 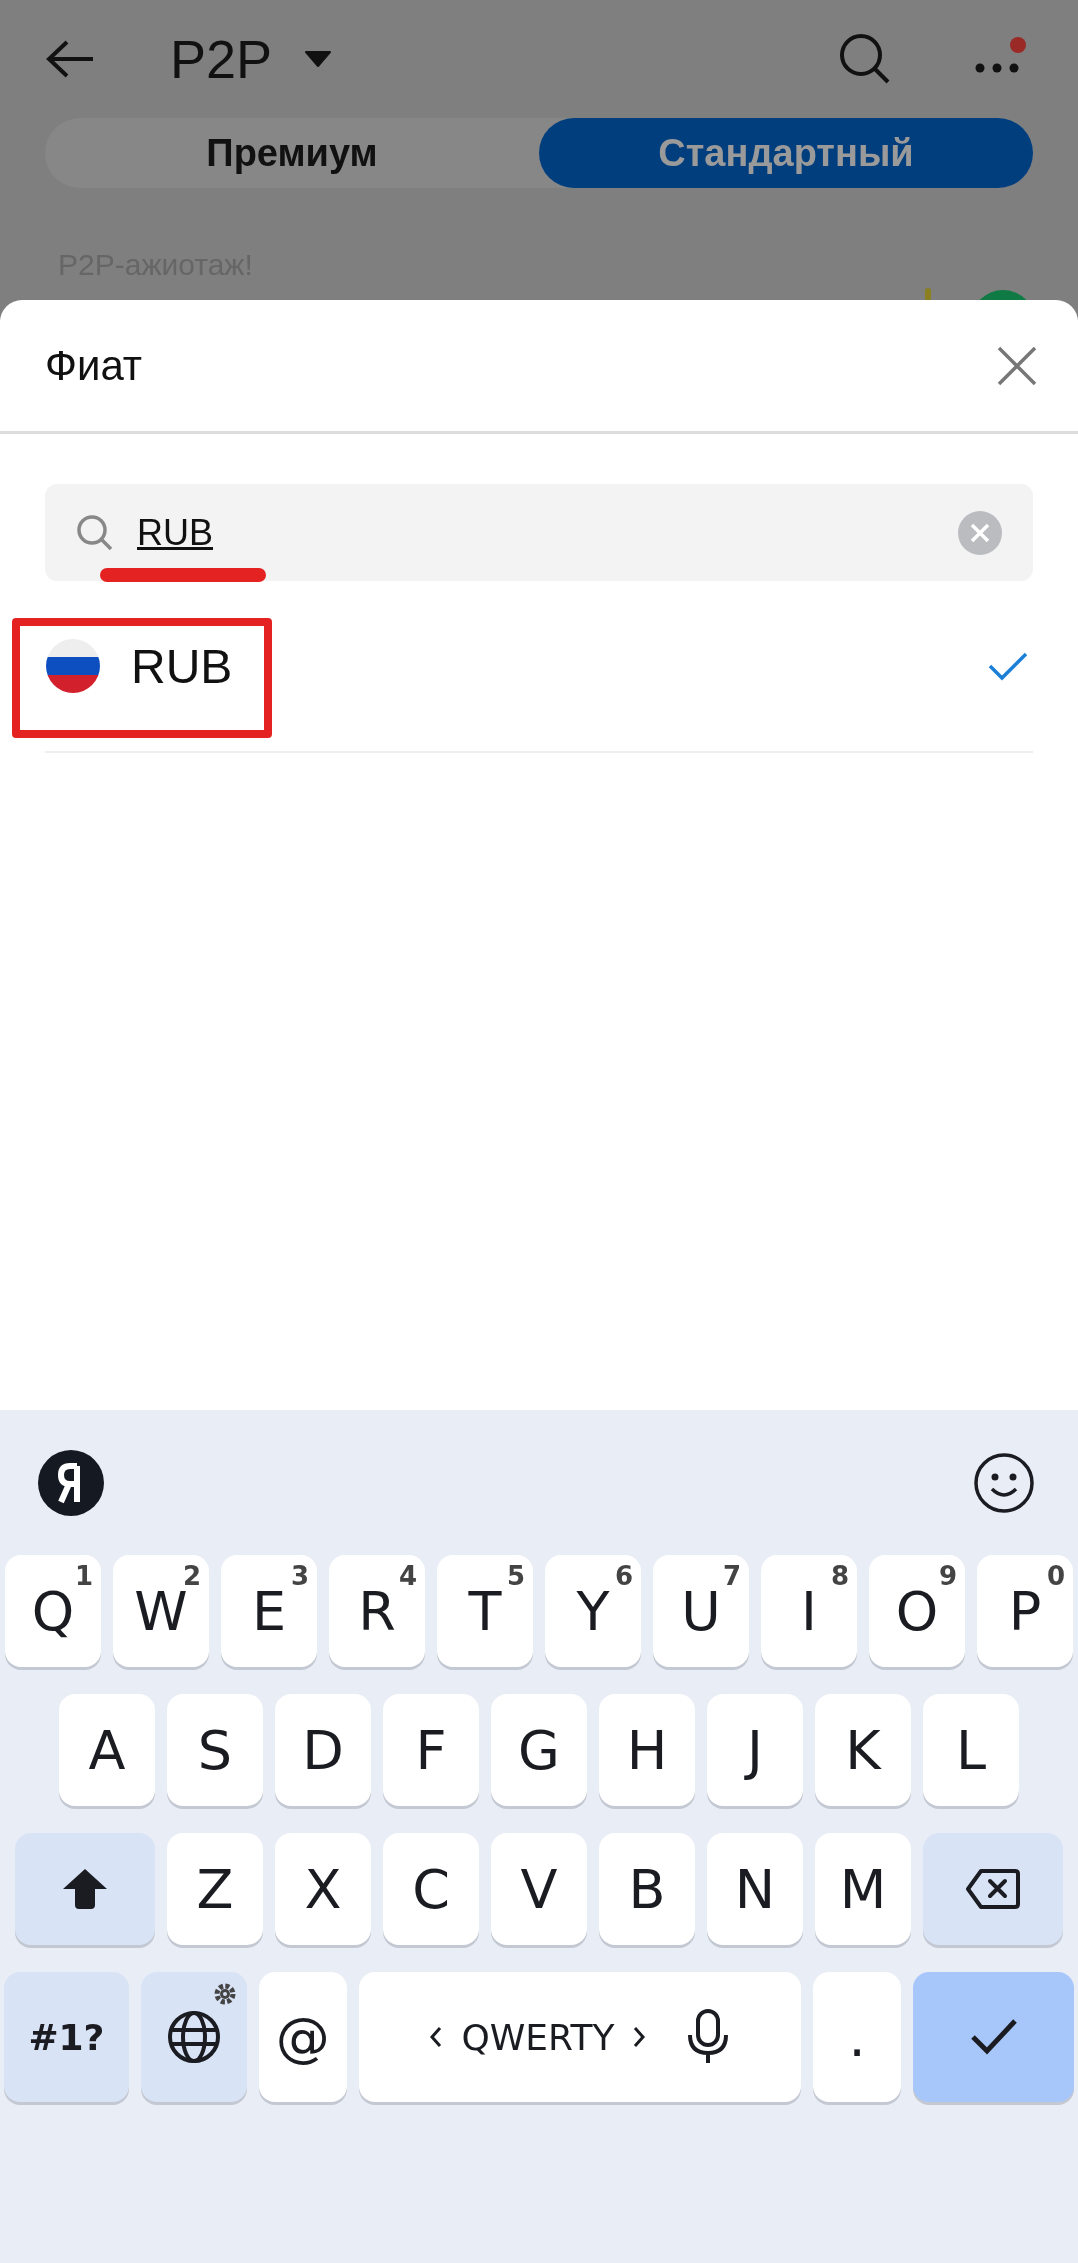 I want to click on key: F, so click(x=431, y=1750).